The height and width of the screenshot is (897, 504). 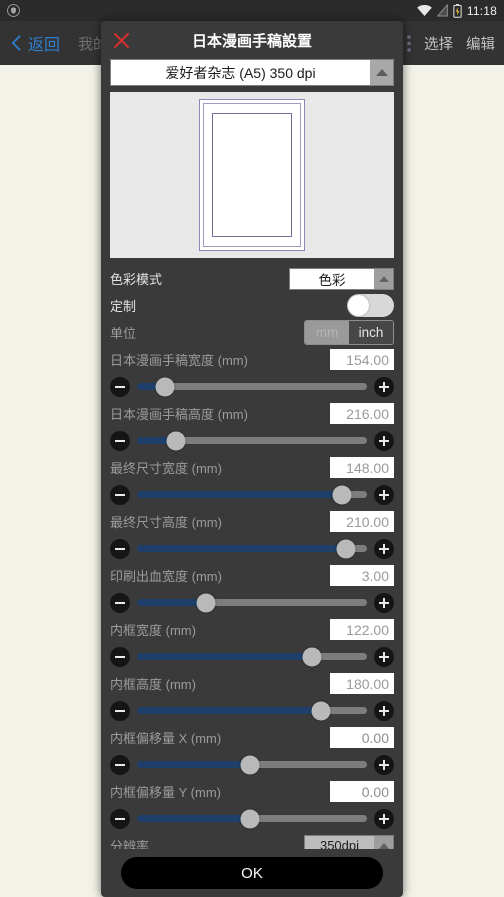 What do you see at coordinates (252, 175) in the screenshot?
I see `preview-bleed-frame` at bounding box center [252, 175].